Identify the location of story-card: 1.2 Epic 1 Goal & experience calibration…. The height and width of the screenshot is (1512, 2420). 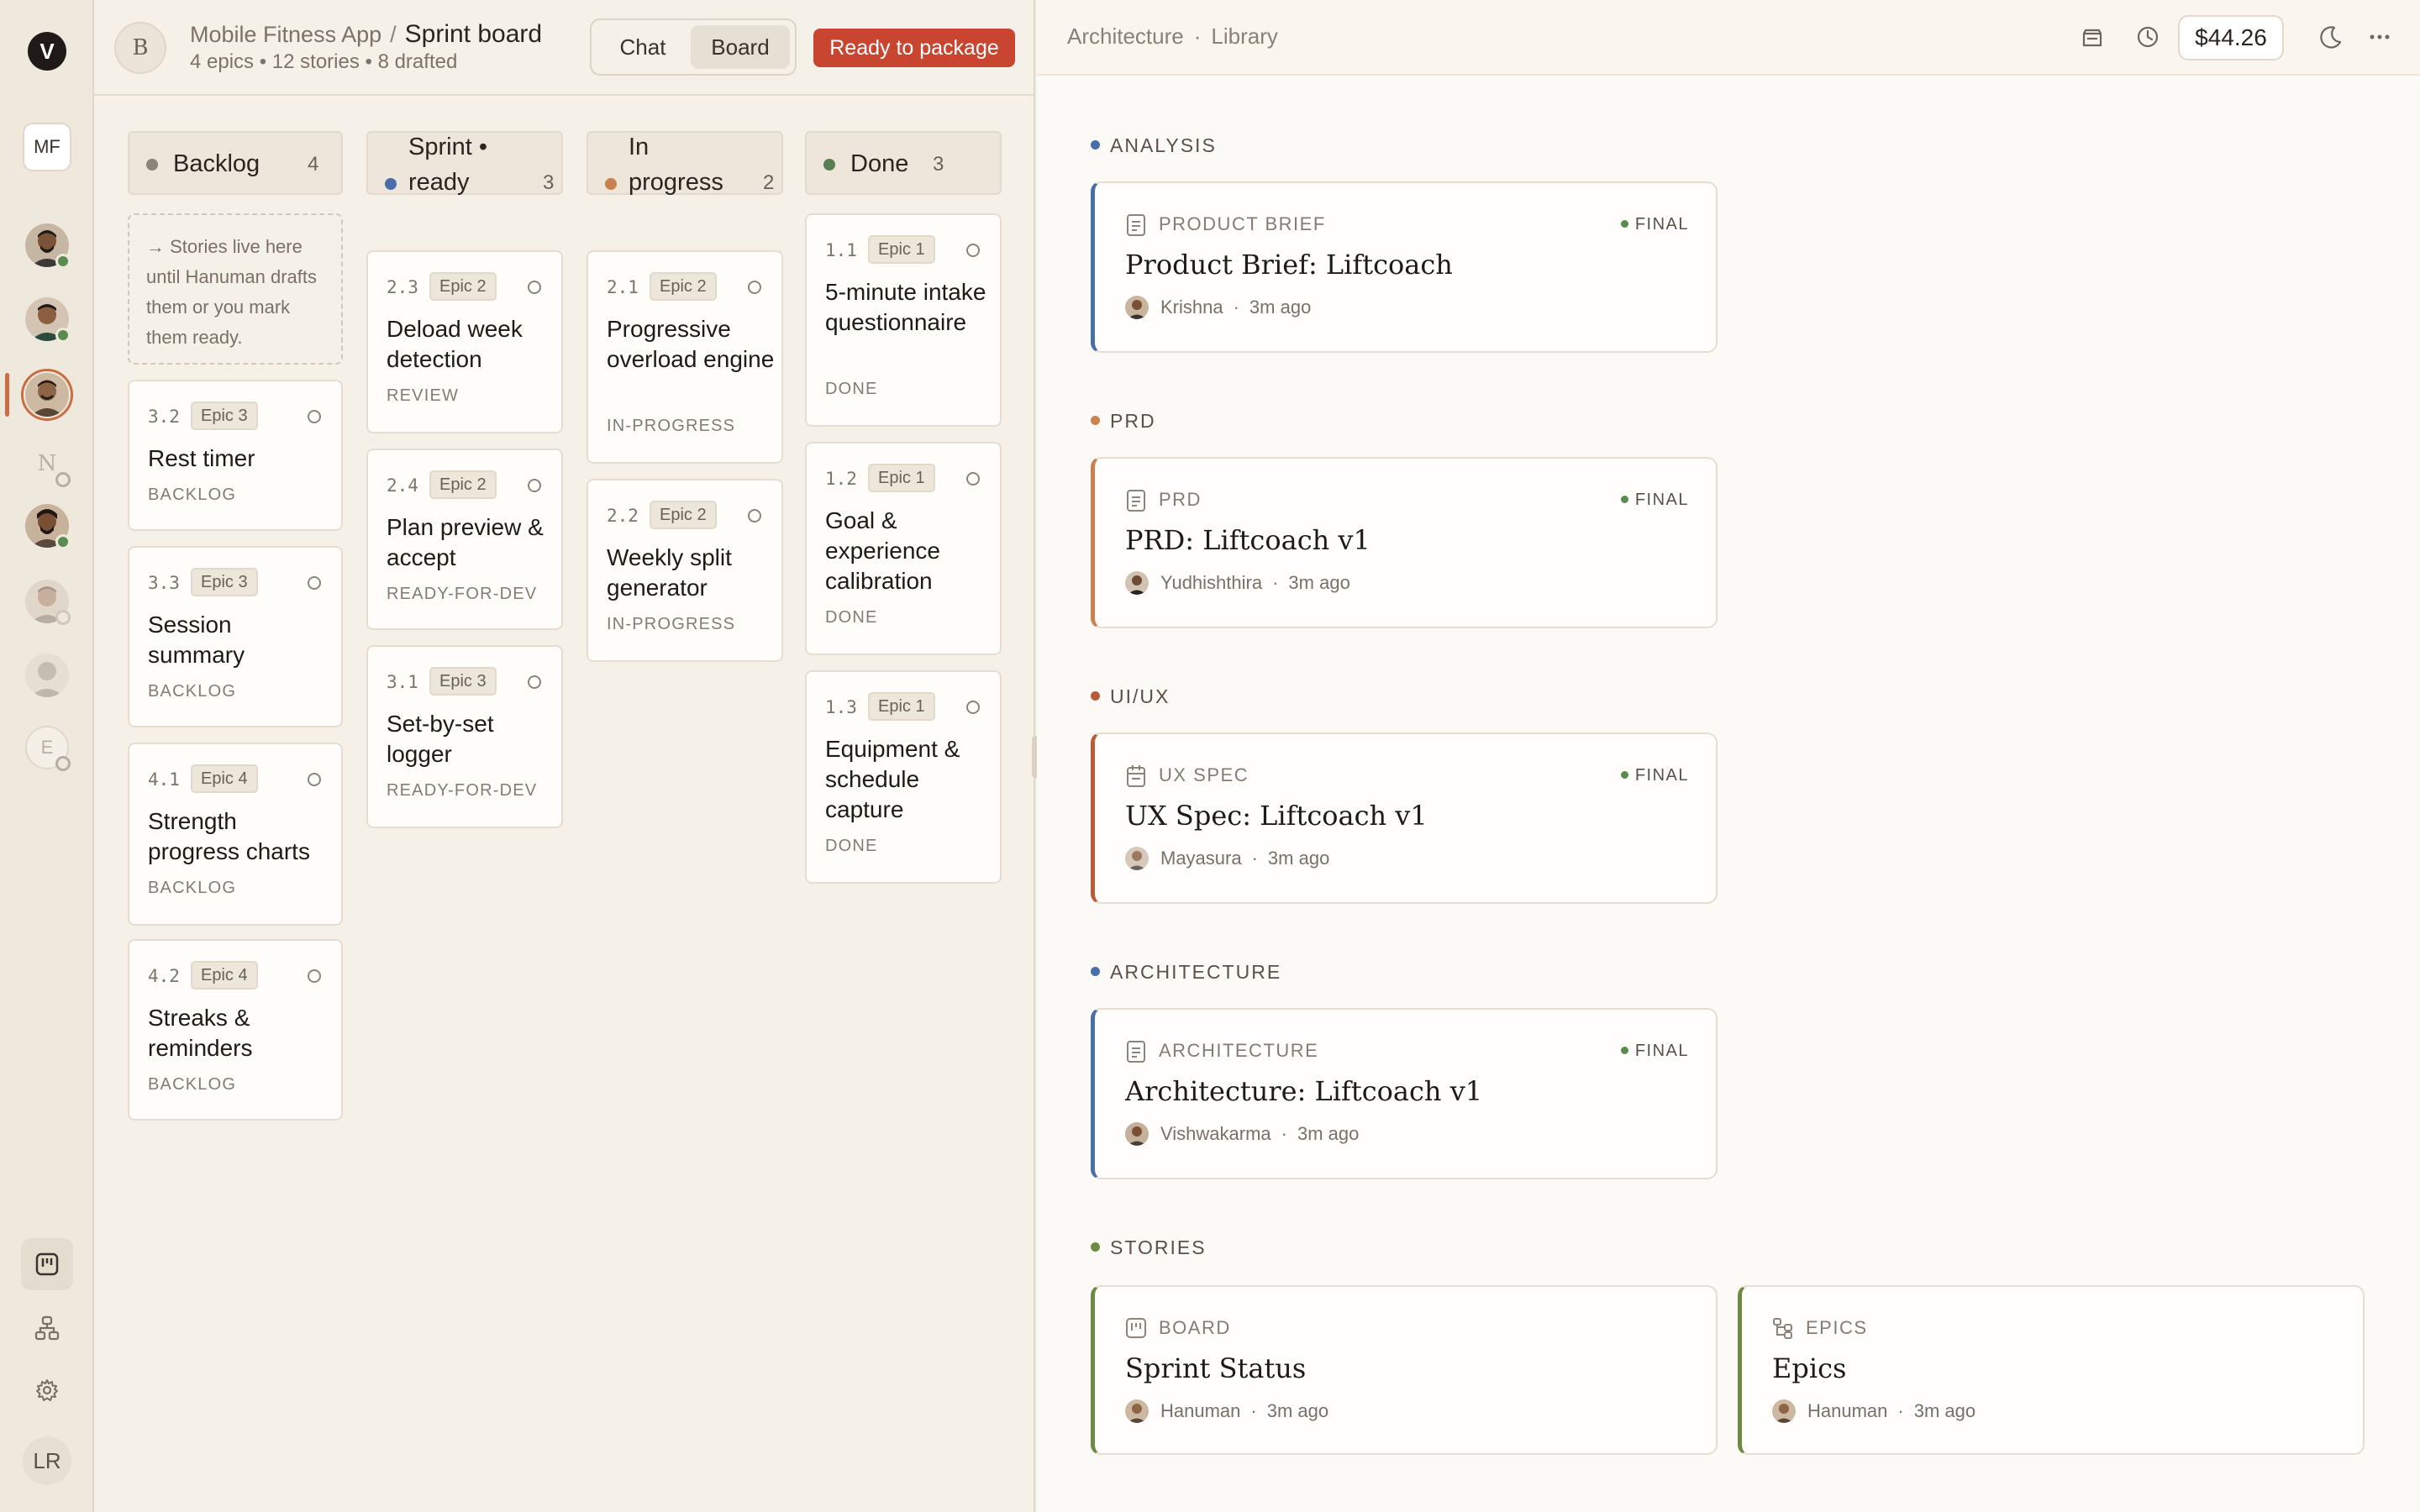
(903, 548).